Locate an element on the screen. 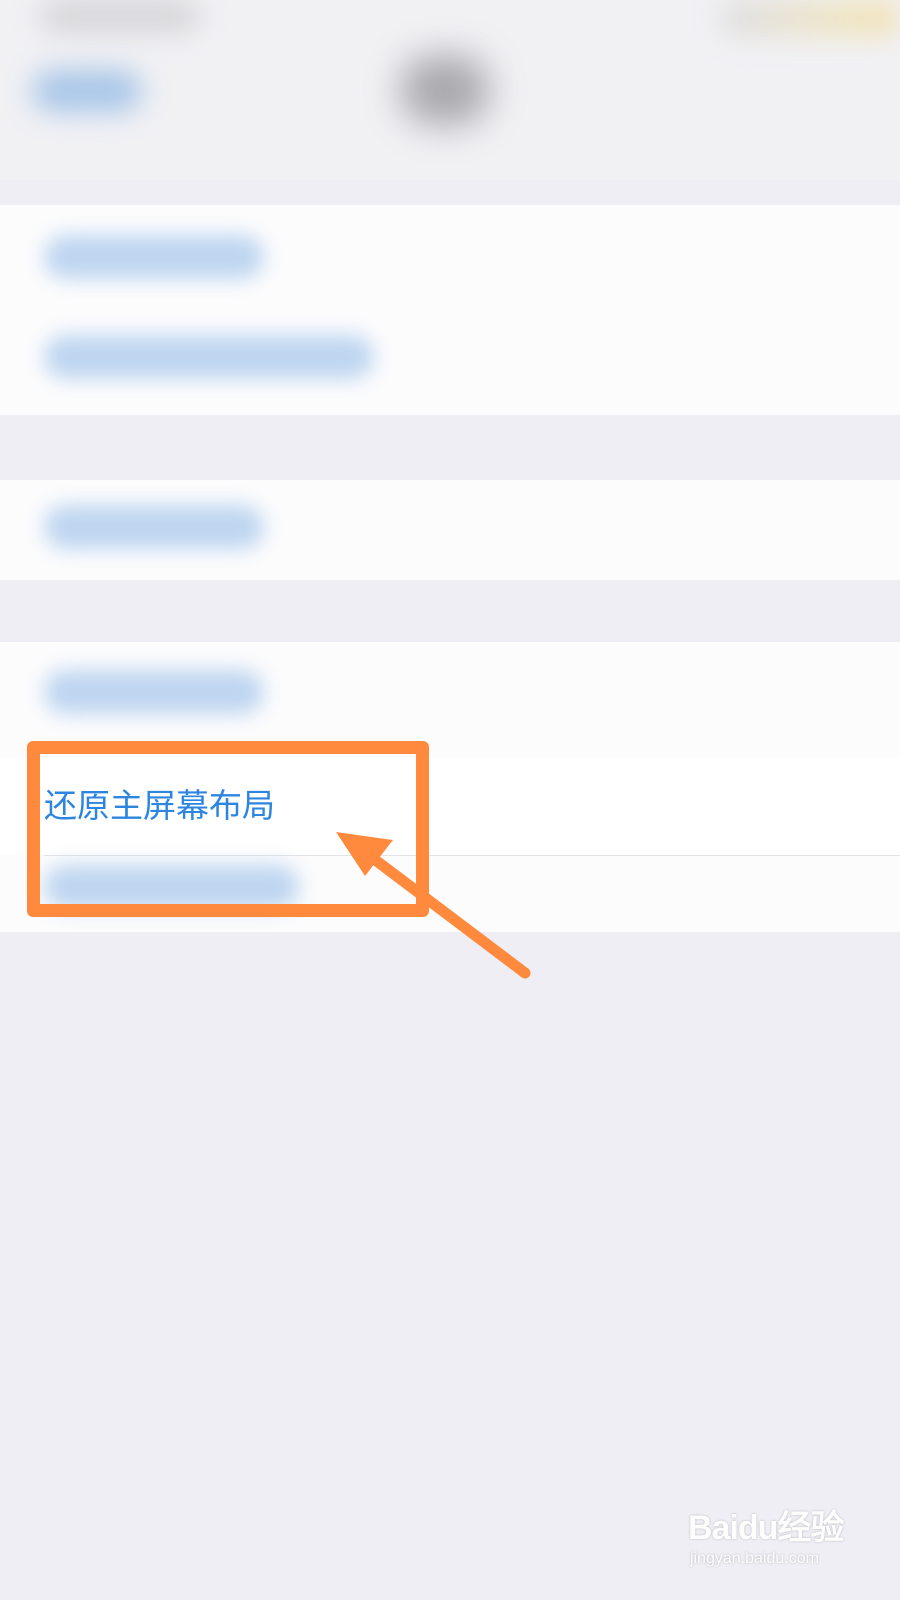 The width and height of the screenshot is (900, 1600). baidu-logo: Baidu经验 is located at coordinates (766, 1528).